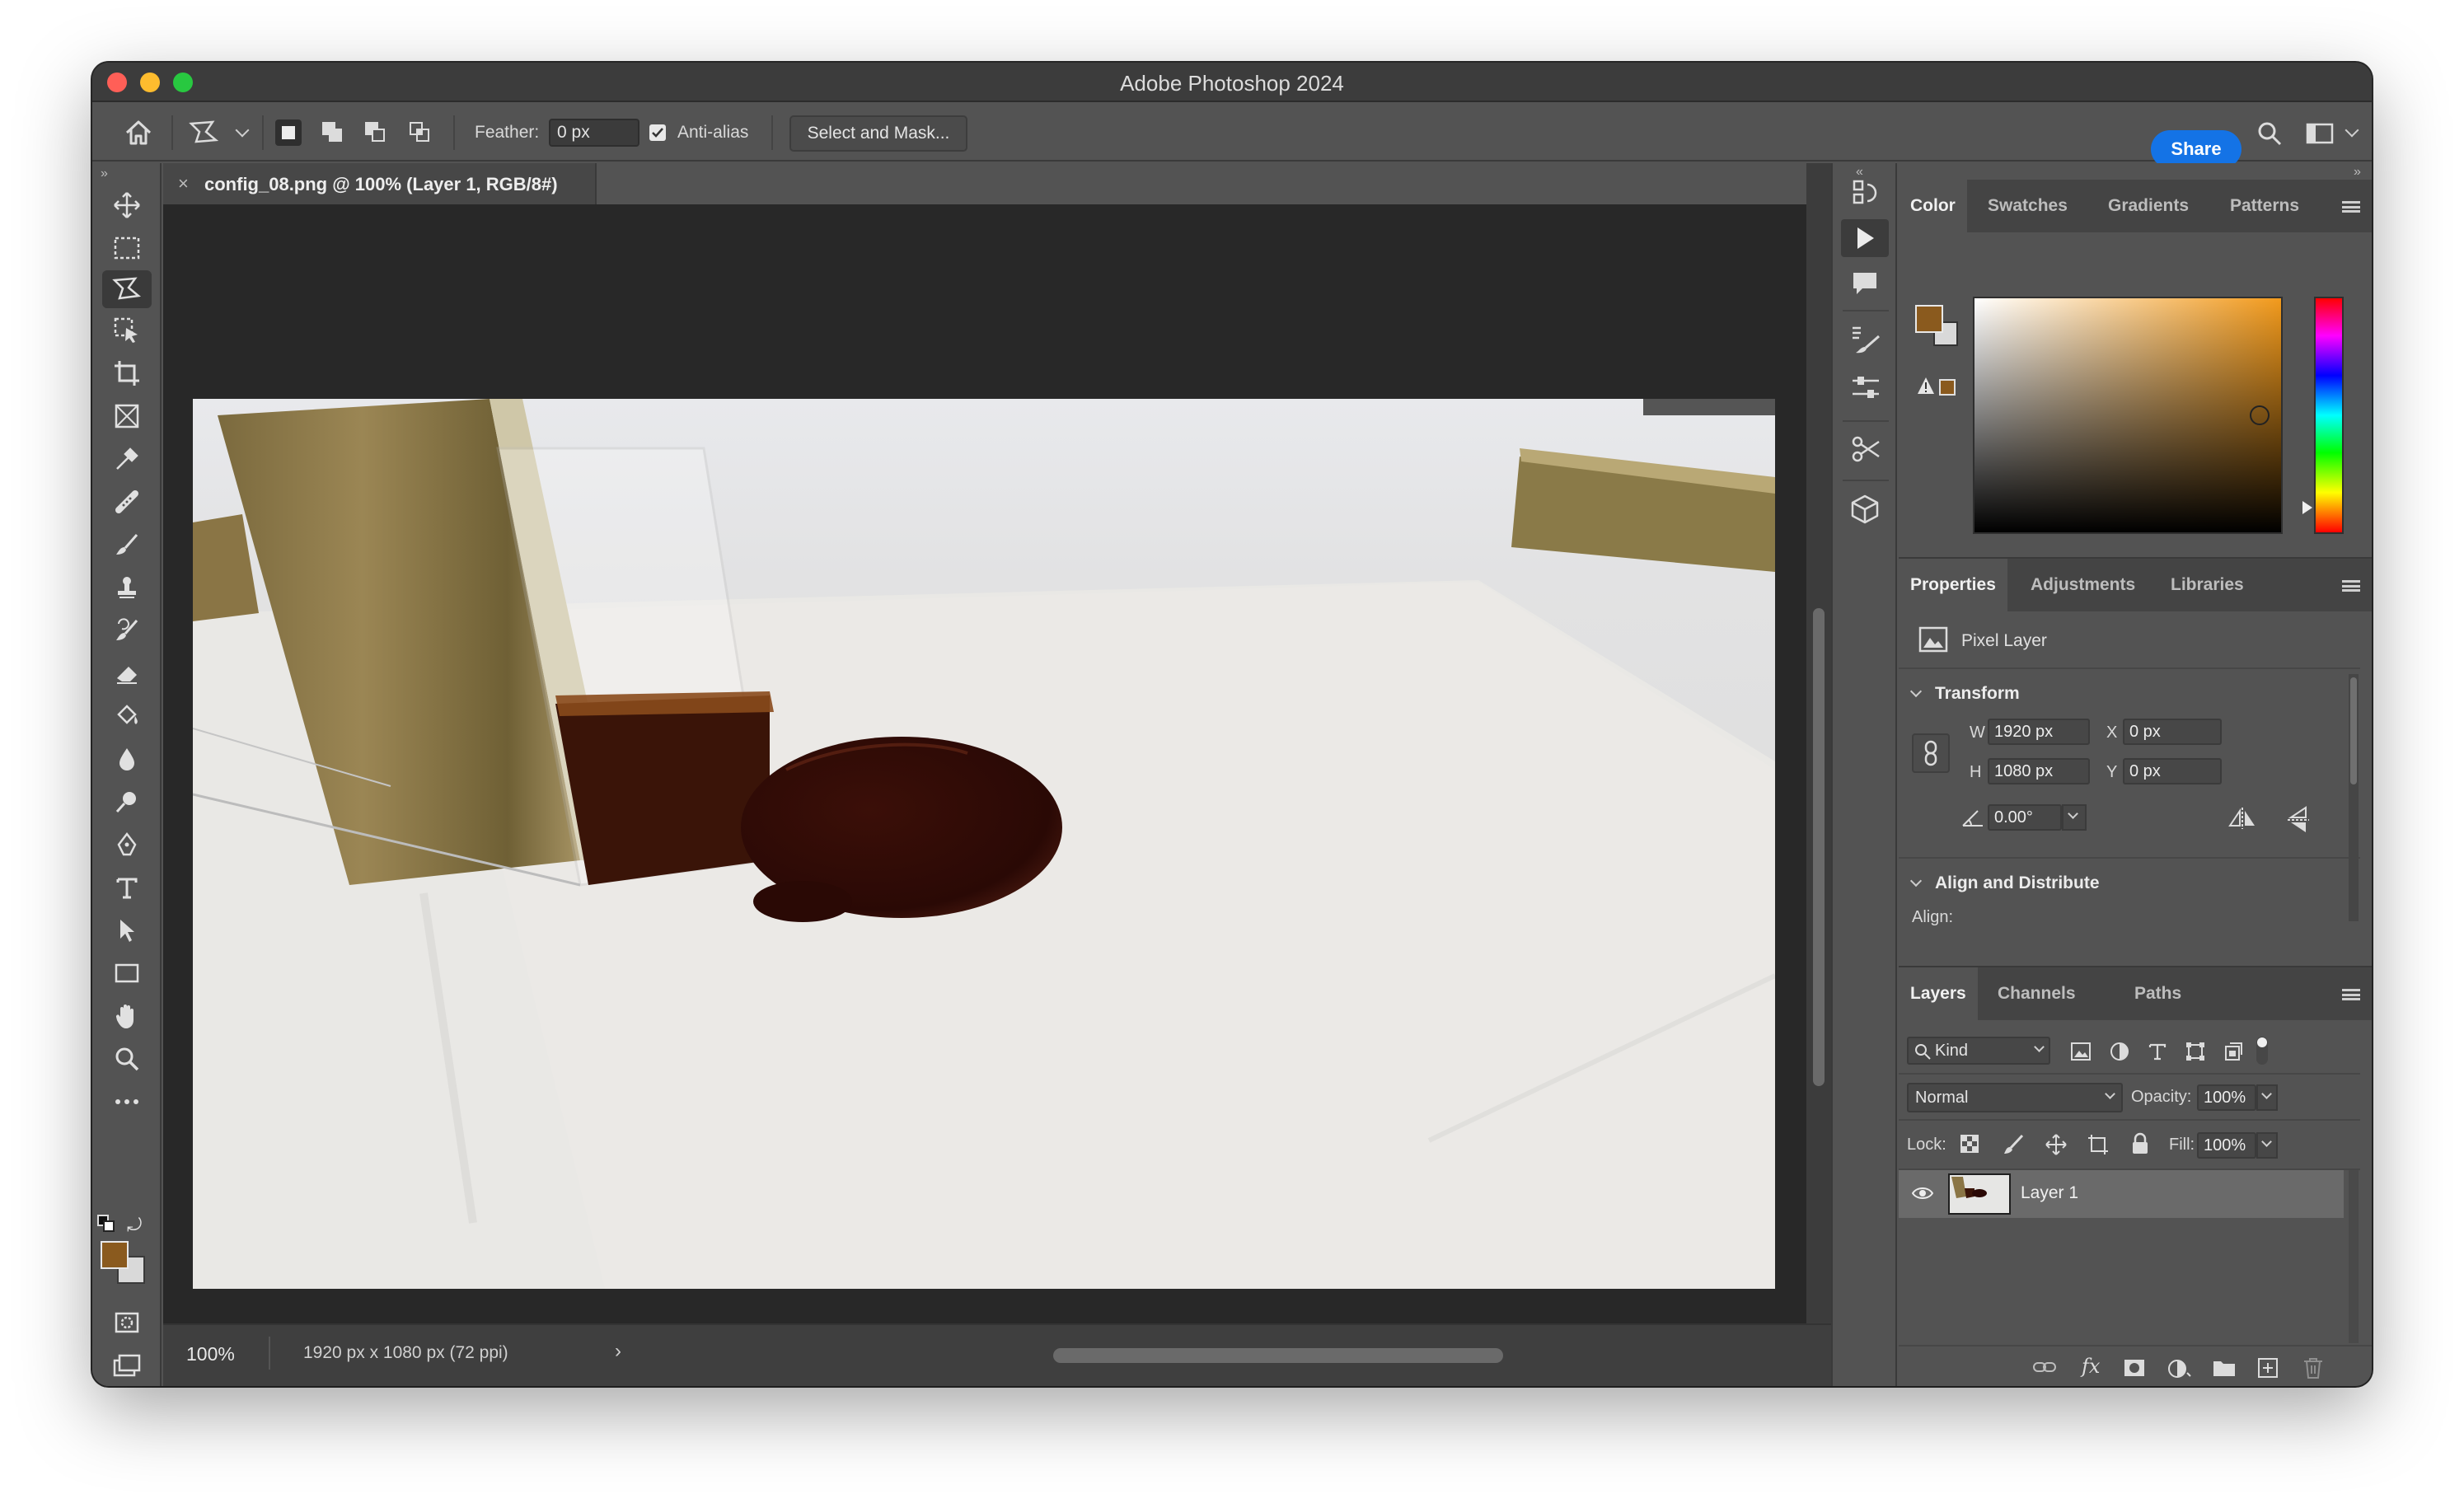  Describe the element at coordinates (2173, 771) in the screenshot. I see `y-input: 0 px` at that location.